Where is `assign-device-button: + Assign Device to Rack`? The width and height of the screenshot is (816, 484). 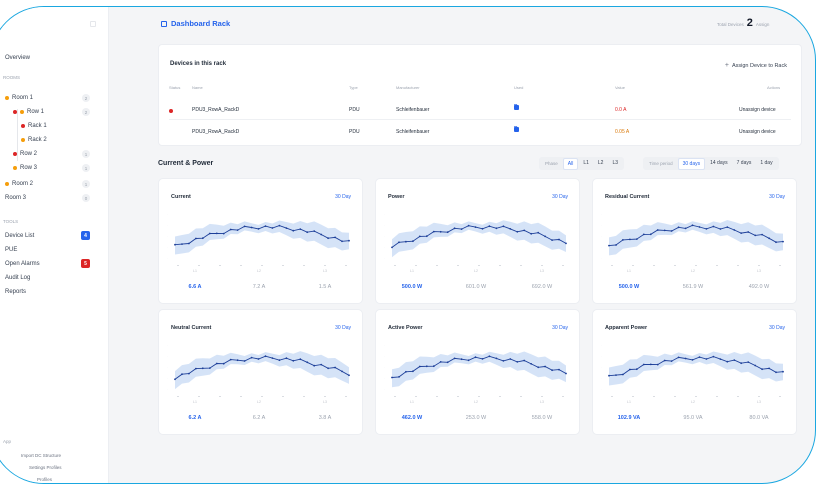 assign-device-button: + Assign Device to Rack is located at coordinates (756, 65).